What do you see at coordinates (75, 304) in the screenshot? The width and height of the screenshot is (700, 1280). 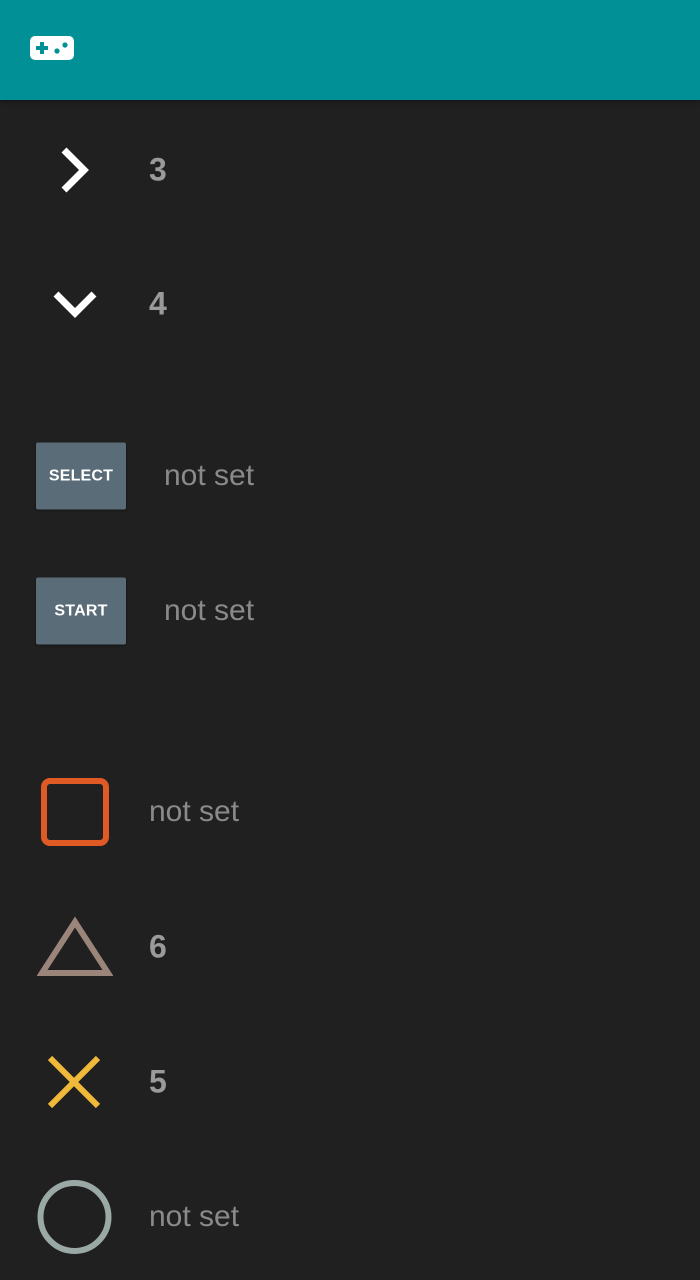 I see `chevron-down-icon` at bounding box center [75, 304].